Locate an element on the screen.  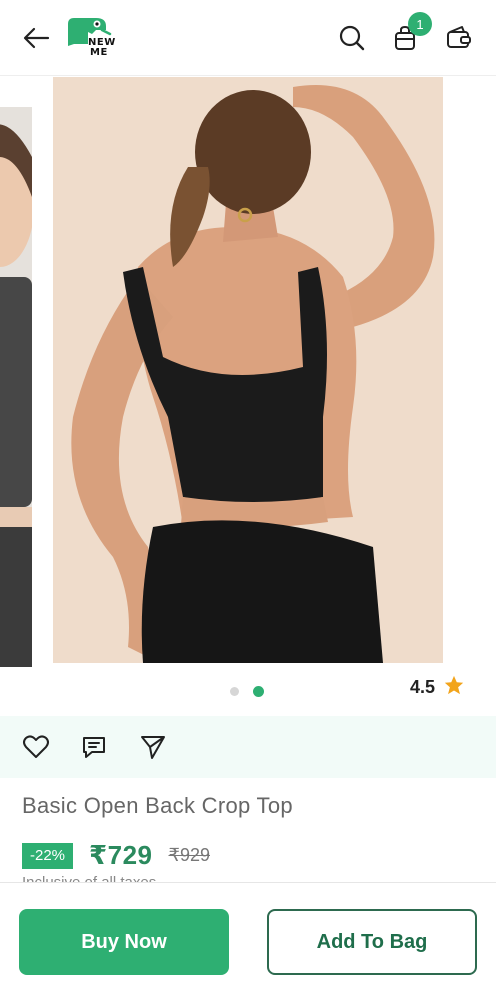
add-to-bag-button: Add To Bag is located at coordinates (372, 942).